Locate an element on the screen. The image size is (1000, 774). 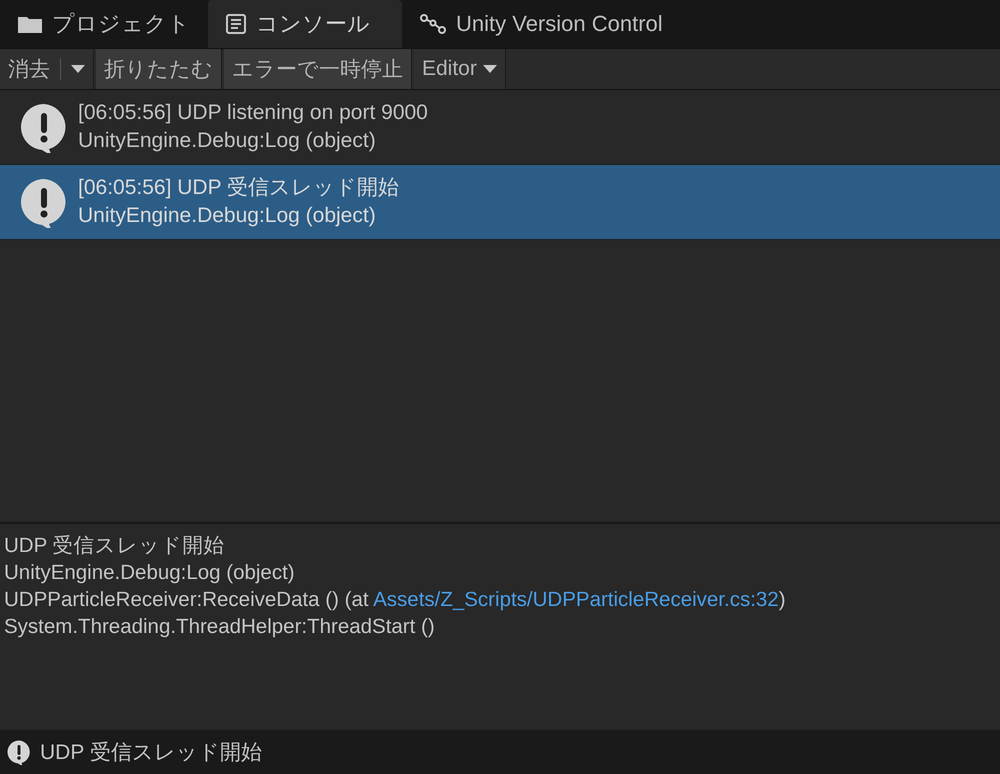
stack-trace-line-end: ) is located at coordinates (782, 599).